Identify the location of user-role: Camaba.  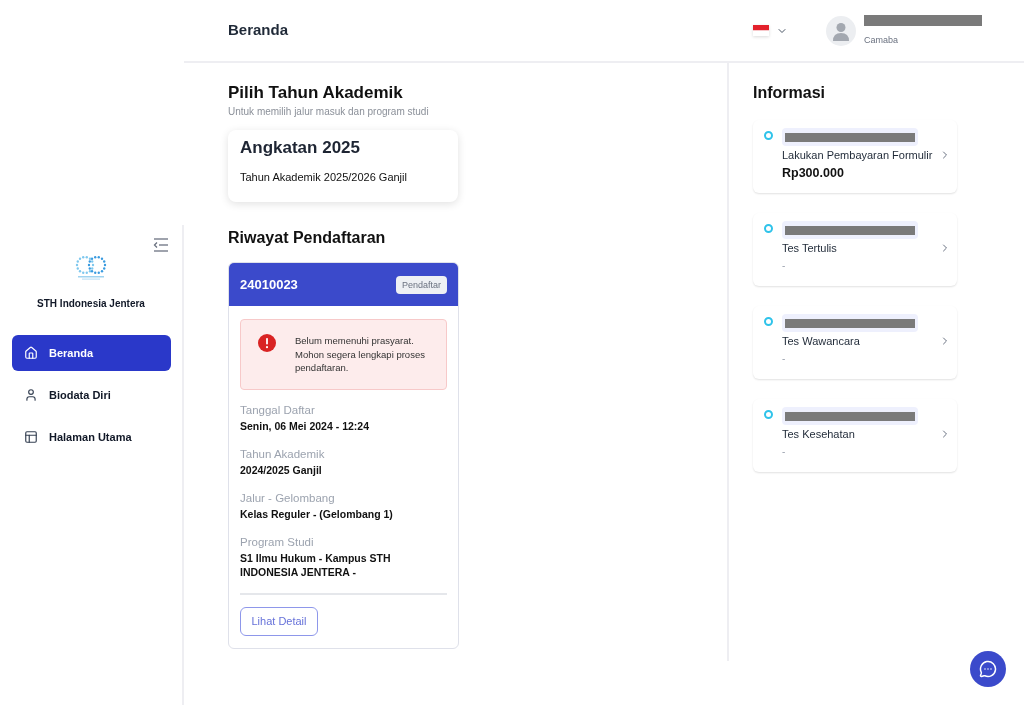
(882, 40).